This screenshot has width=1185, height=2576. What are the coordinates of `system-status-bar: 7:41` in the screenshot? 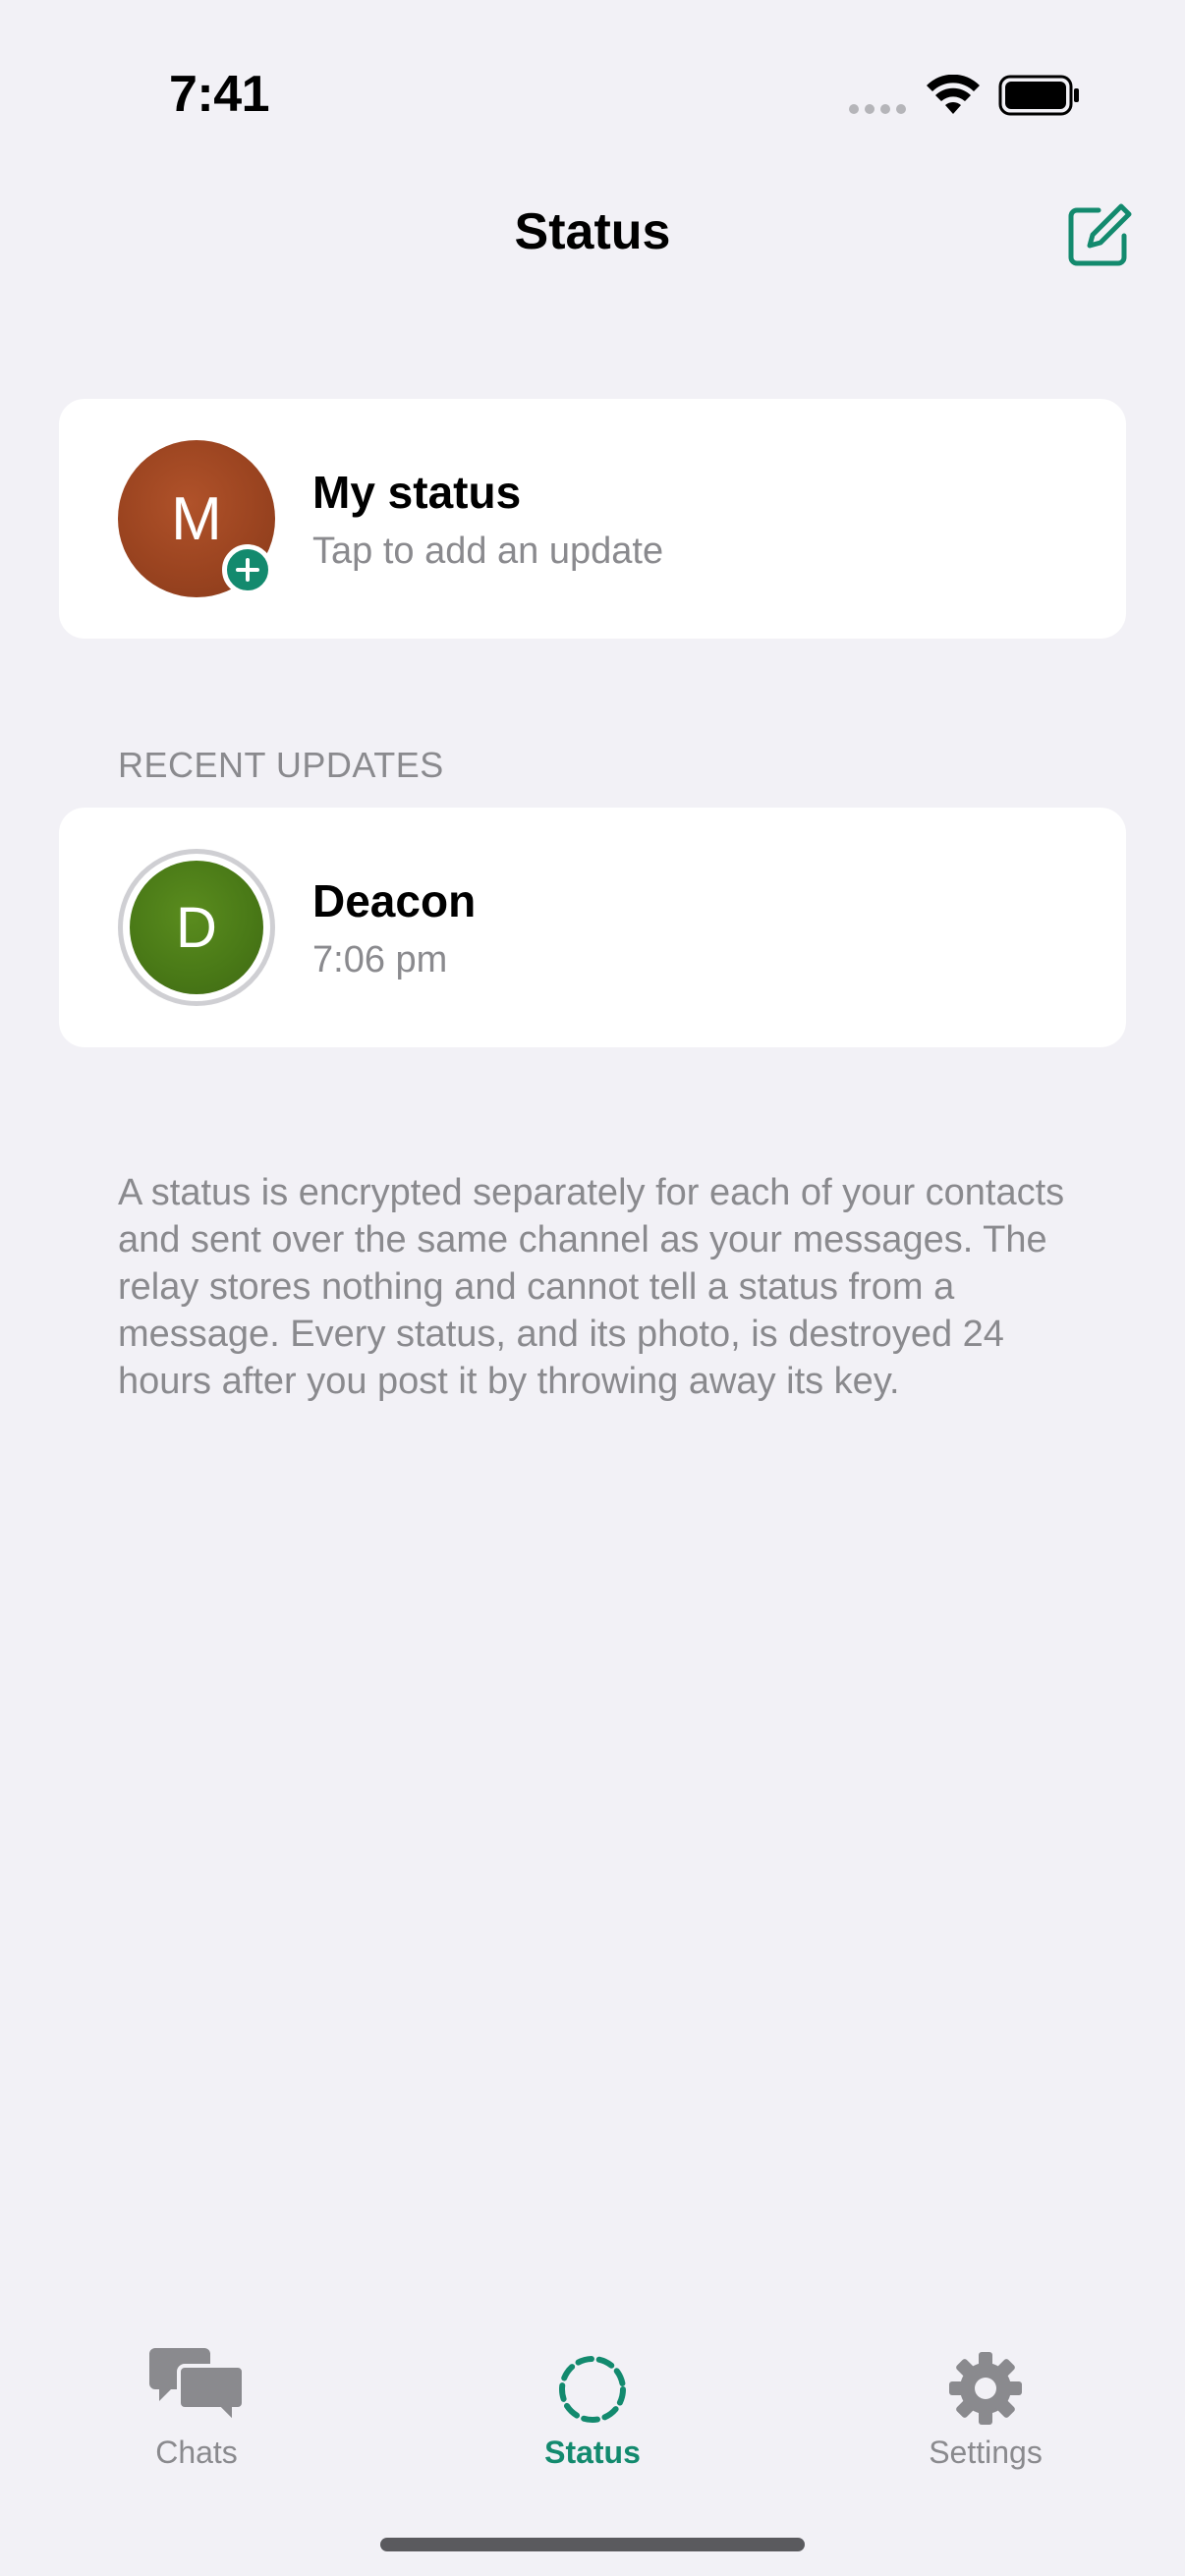 It's located at (592, 93).